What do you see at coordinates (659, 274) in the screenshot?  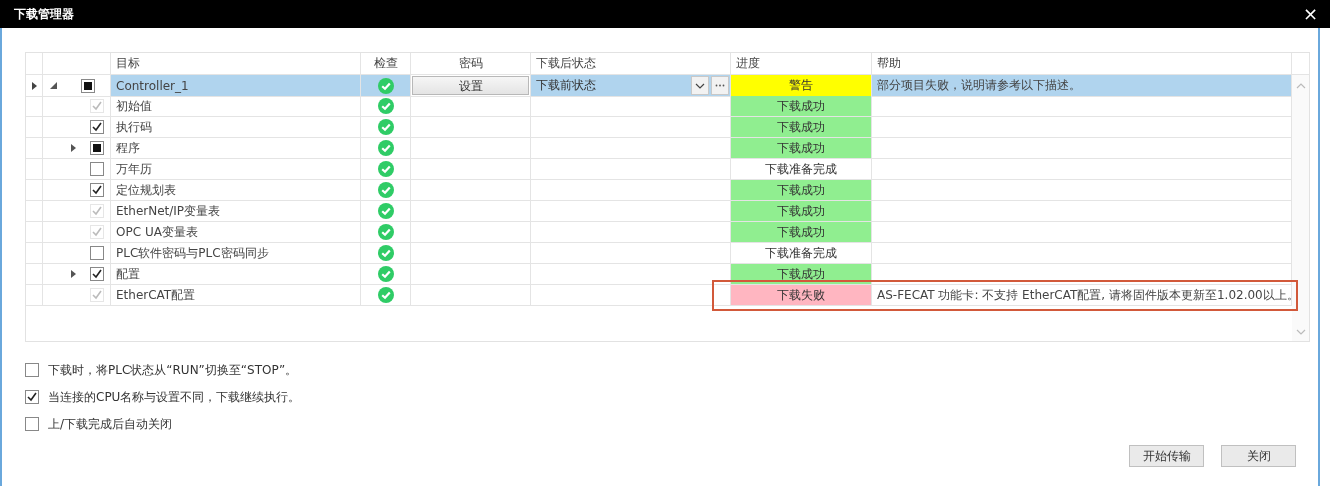 I see `table-row: 配置 下载成功` at bounding box center [659, 274].